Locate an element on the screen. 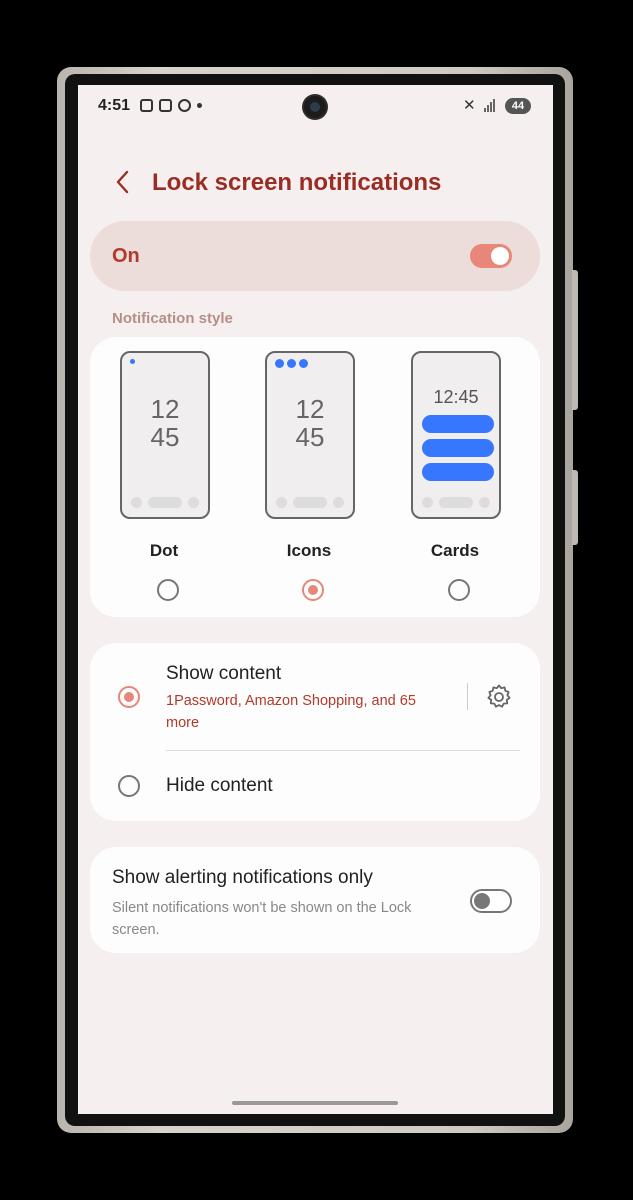 This screenshot has height=1200, width=633. status-time: 4:51 is located at coordinates (114, 105).